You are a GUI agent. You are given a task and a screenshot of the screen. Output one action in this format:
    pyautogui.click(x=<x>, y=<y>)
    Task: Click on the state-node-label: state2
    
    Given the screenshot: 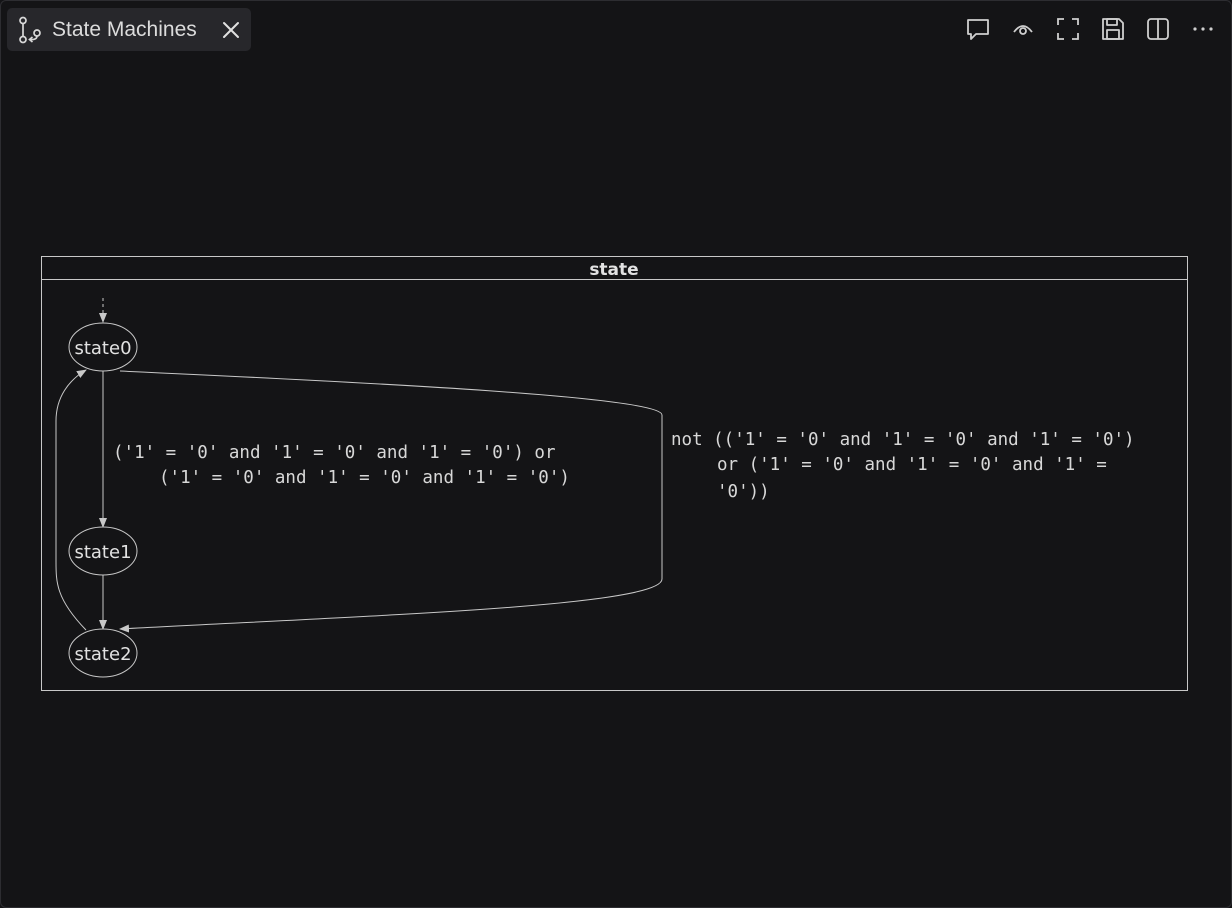 What is the action you would take?
    pyautogui.click(x=102, y=654)
    